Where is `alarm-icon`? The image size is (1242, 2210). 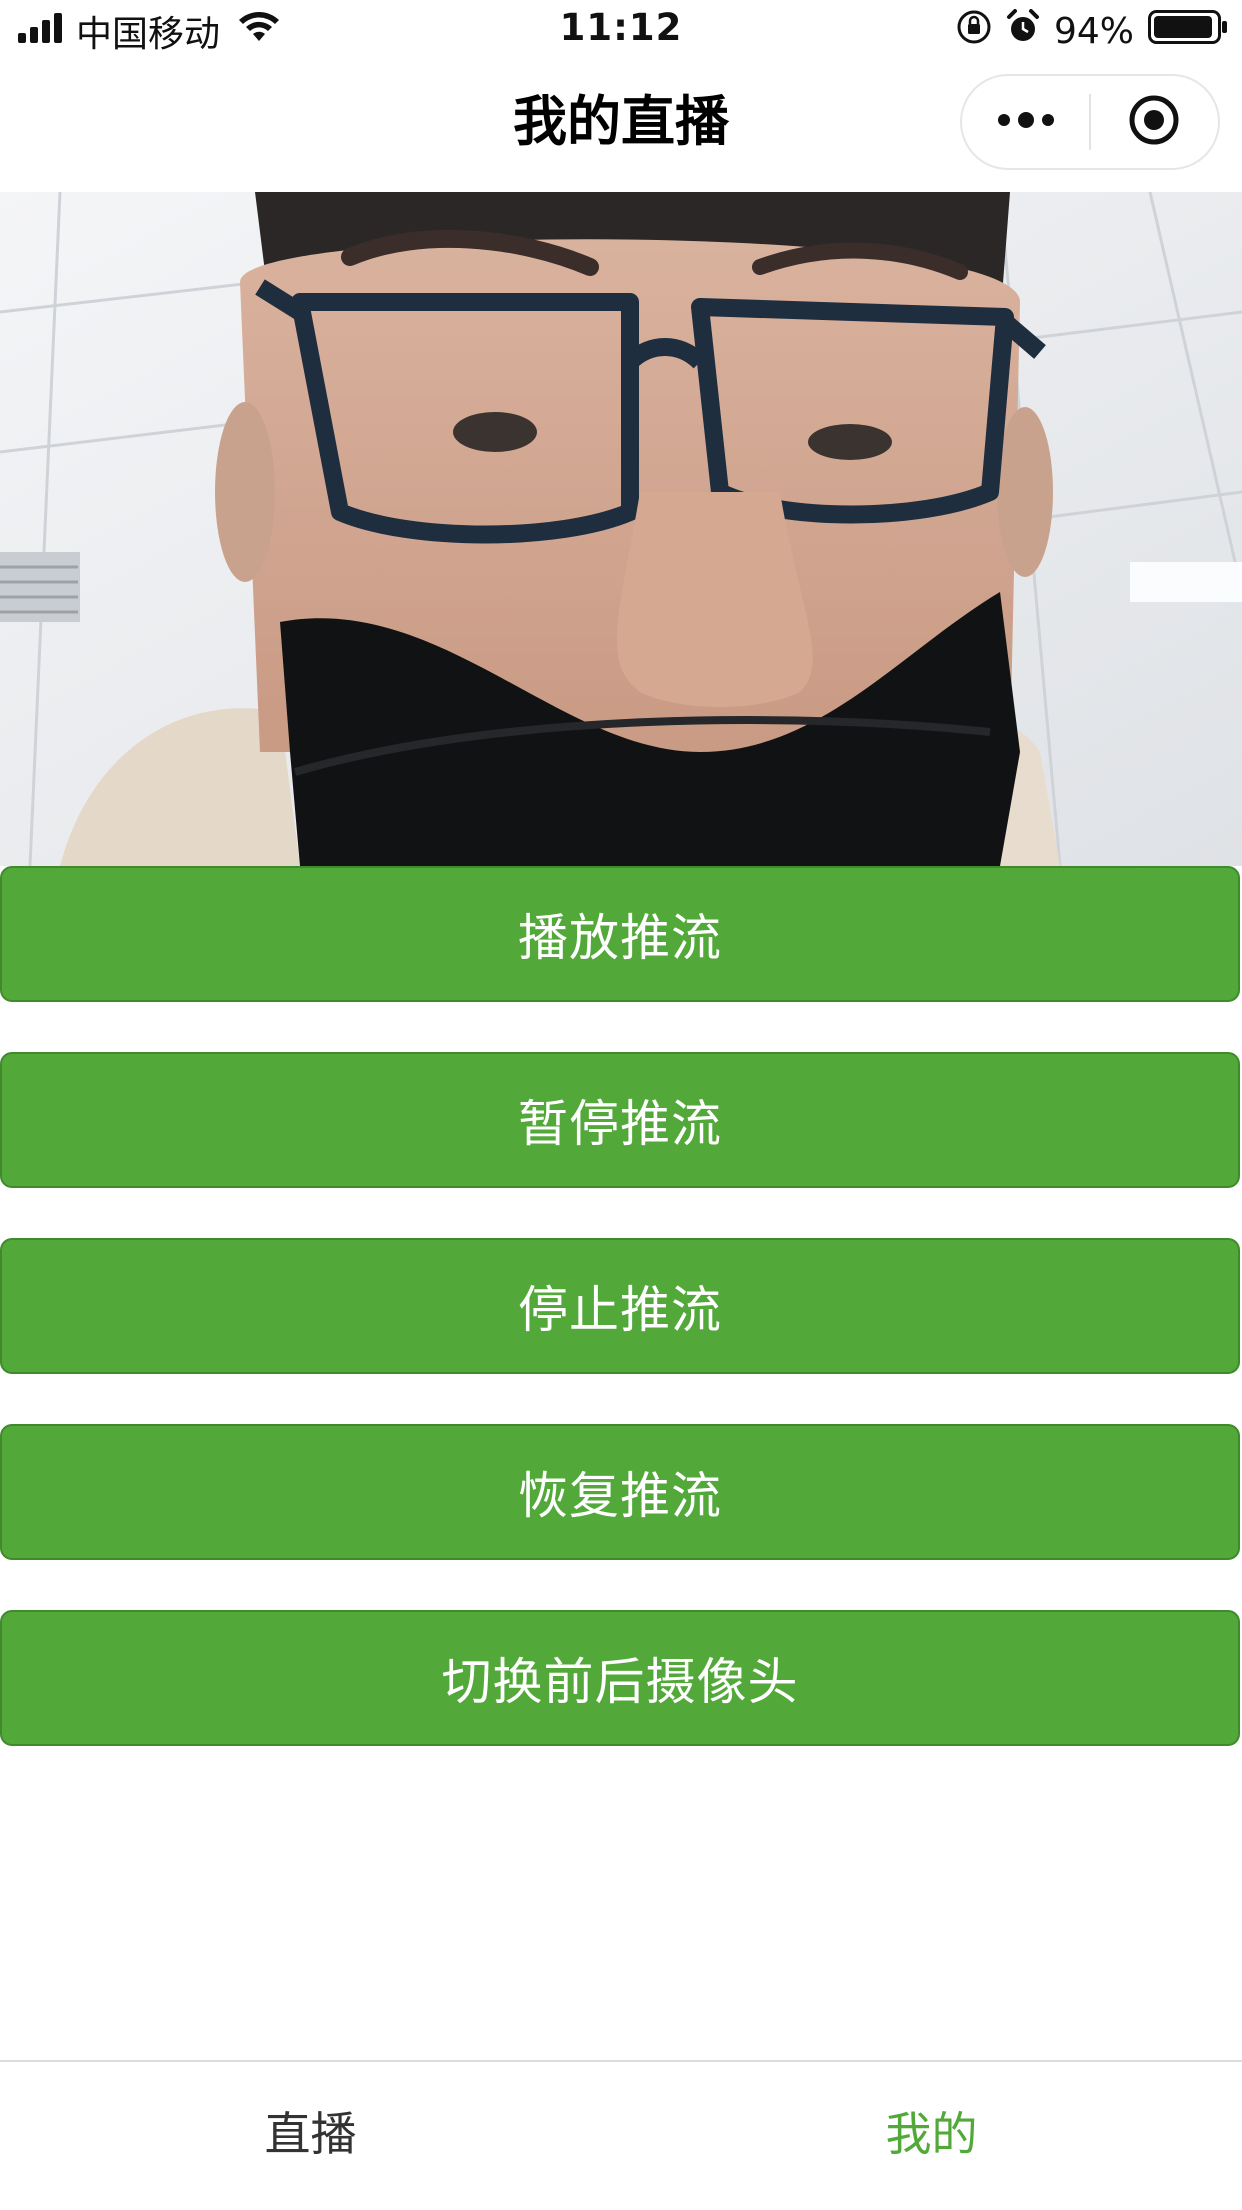 alarm-icon is located at coordinates (1023, 31).